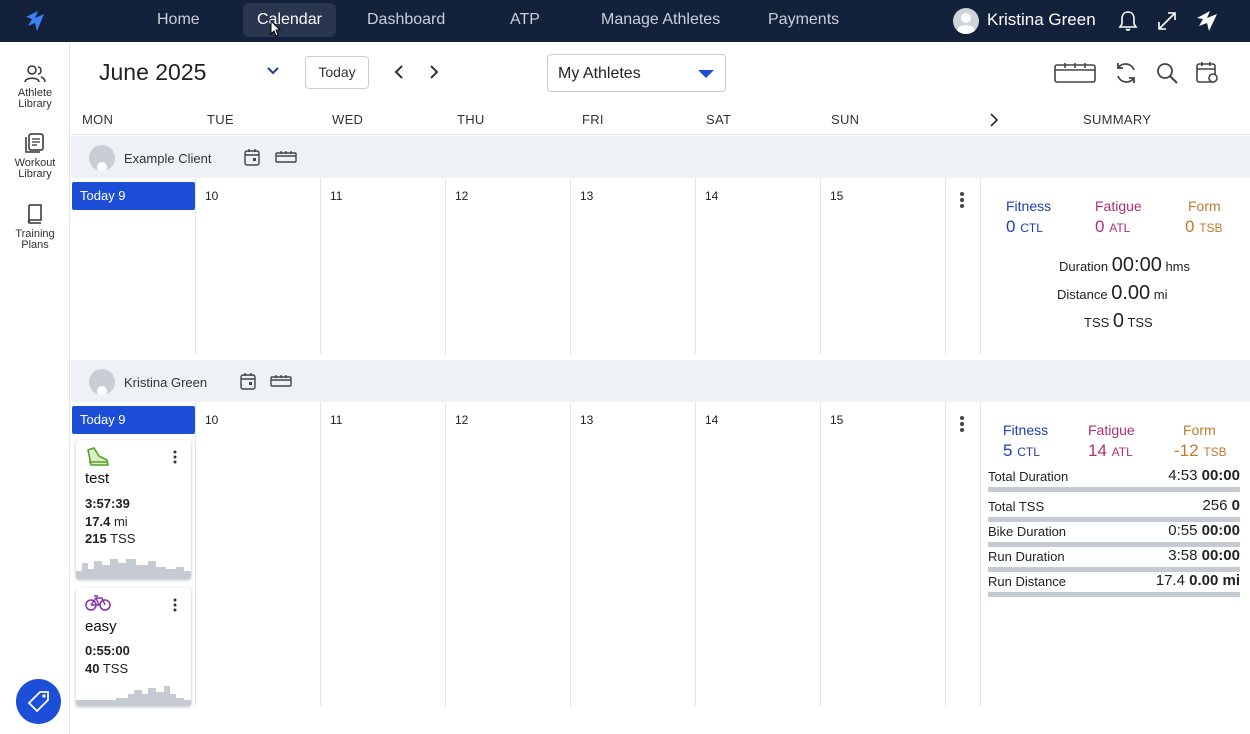 The height and width of the screenshot is (734, 1250). What do you see at coordinates (133, 509) in the screenshot?
I see `workout-card: test 3:57:39 17.4 mi 215 TSS` at bounding box center [133, 509].